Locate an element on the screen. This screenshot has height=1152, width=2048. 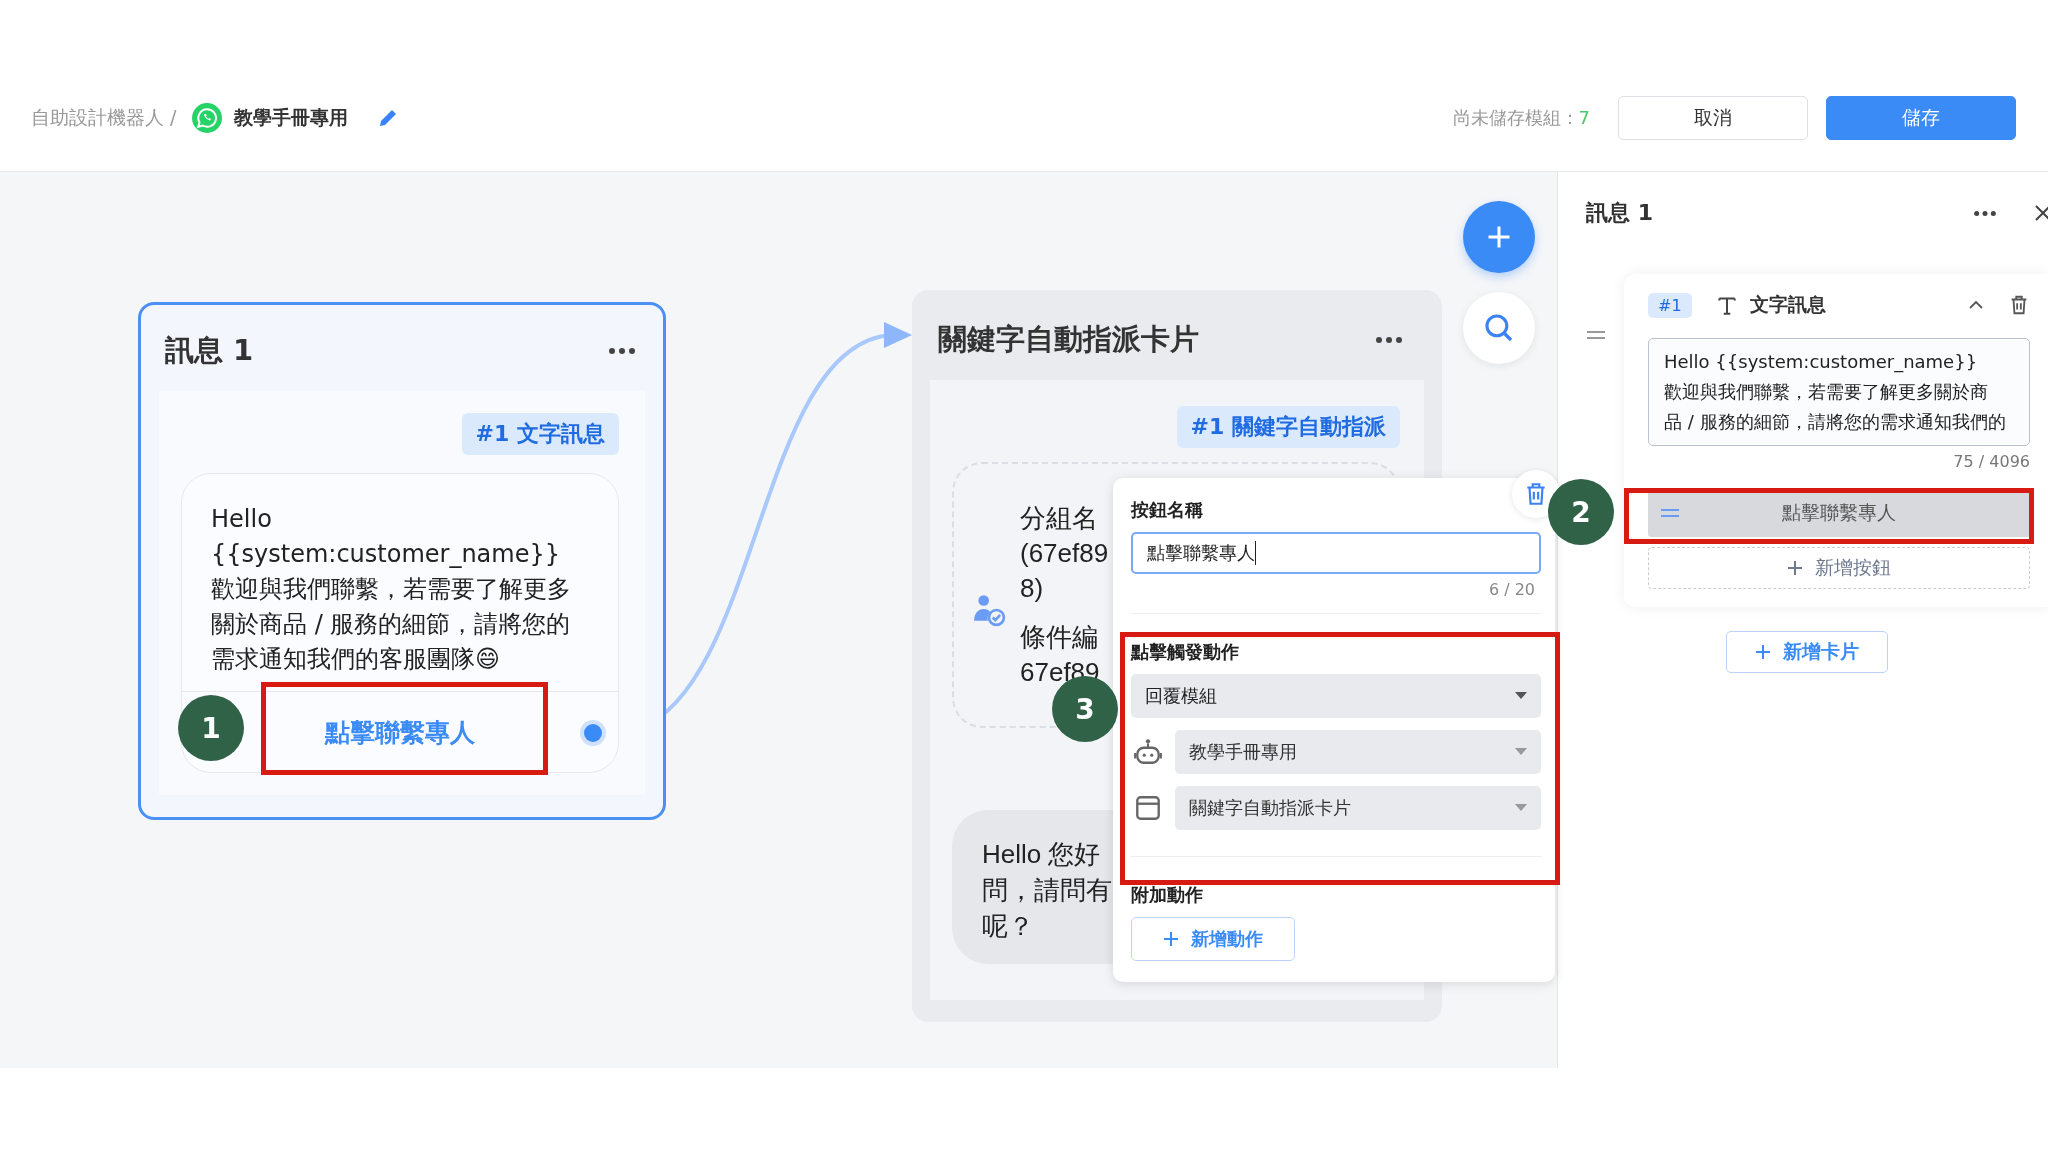
unsaved-modules-label: 尚未儲存模組：7 is located at coordinates (1521, 117).